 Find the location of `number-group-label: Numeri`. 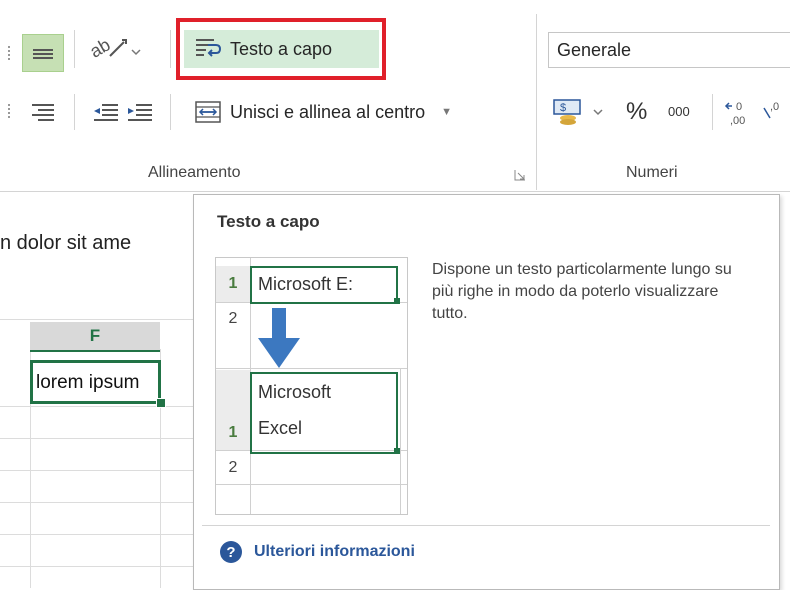

number-group-label: Numeri is located at coordinates (652, 172).